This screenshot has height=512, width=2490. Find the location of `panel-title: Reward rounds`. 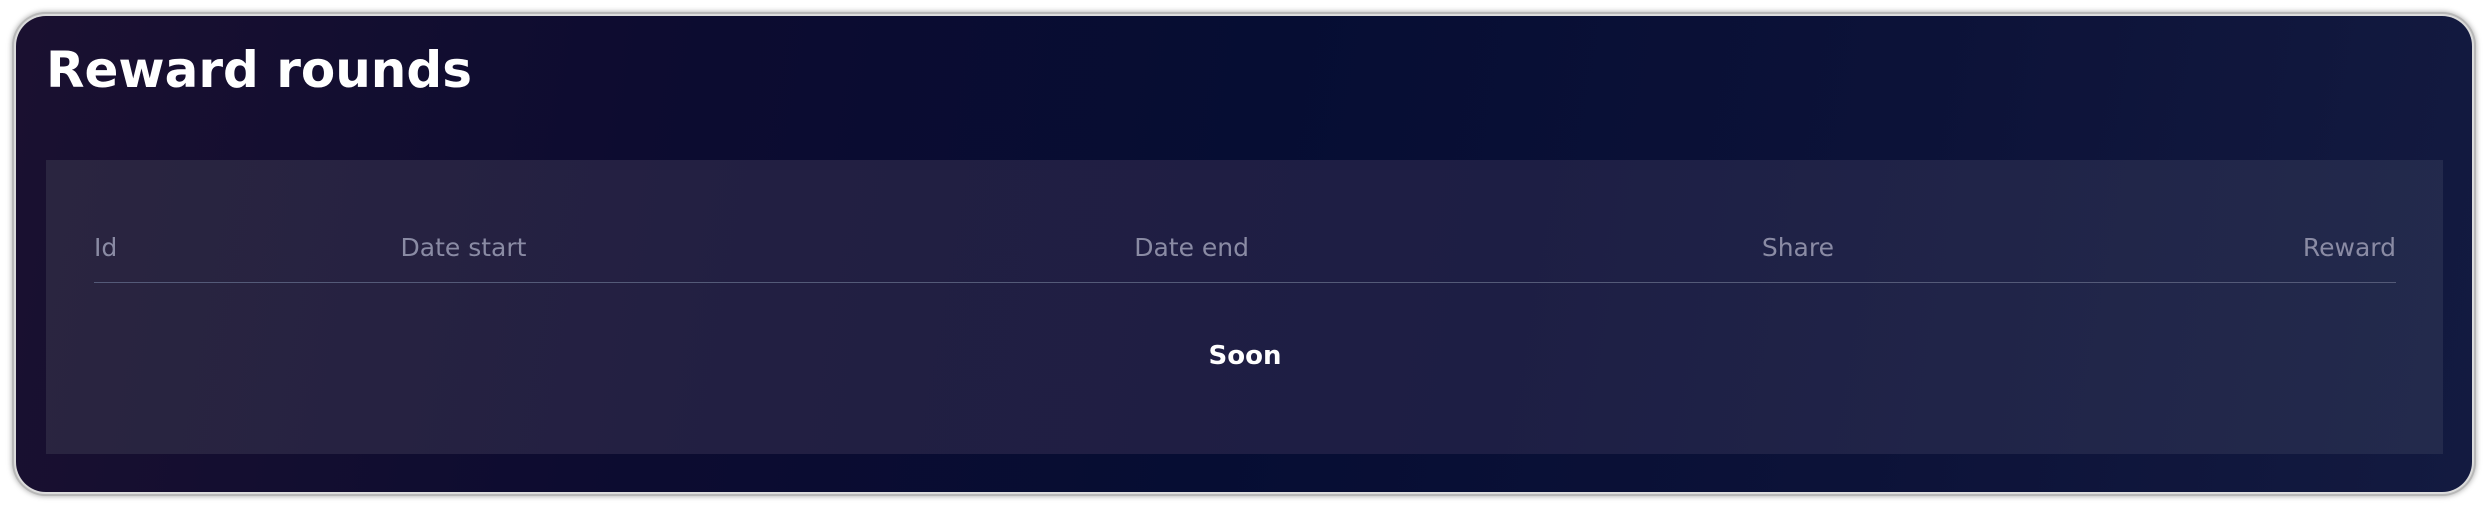

panel-title: Reward rounds is located at coordinates (259, 70).